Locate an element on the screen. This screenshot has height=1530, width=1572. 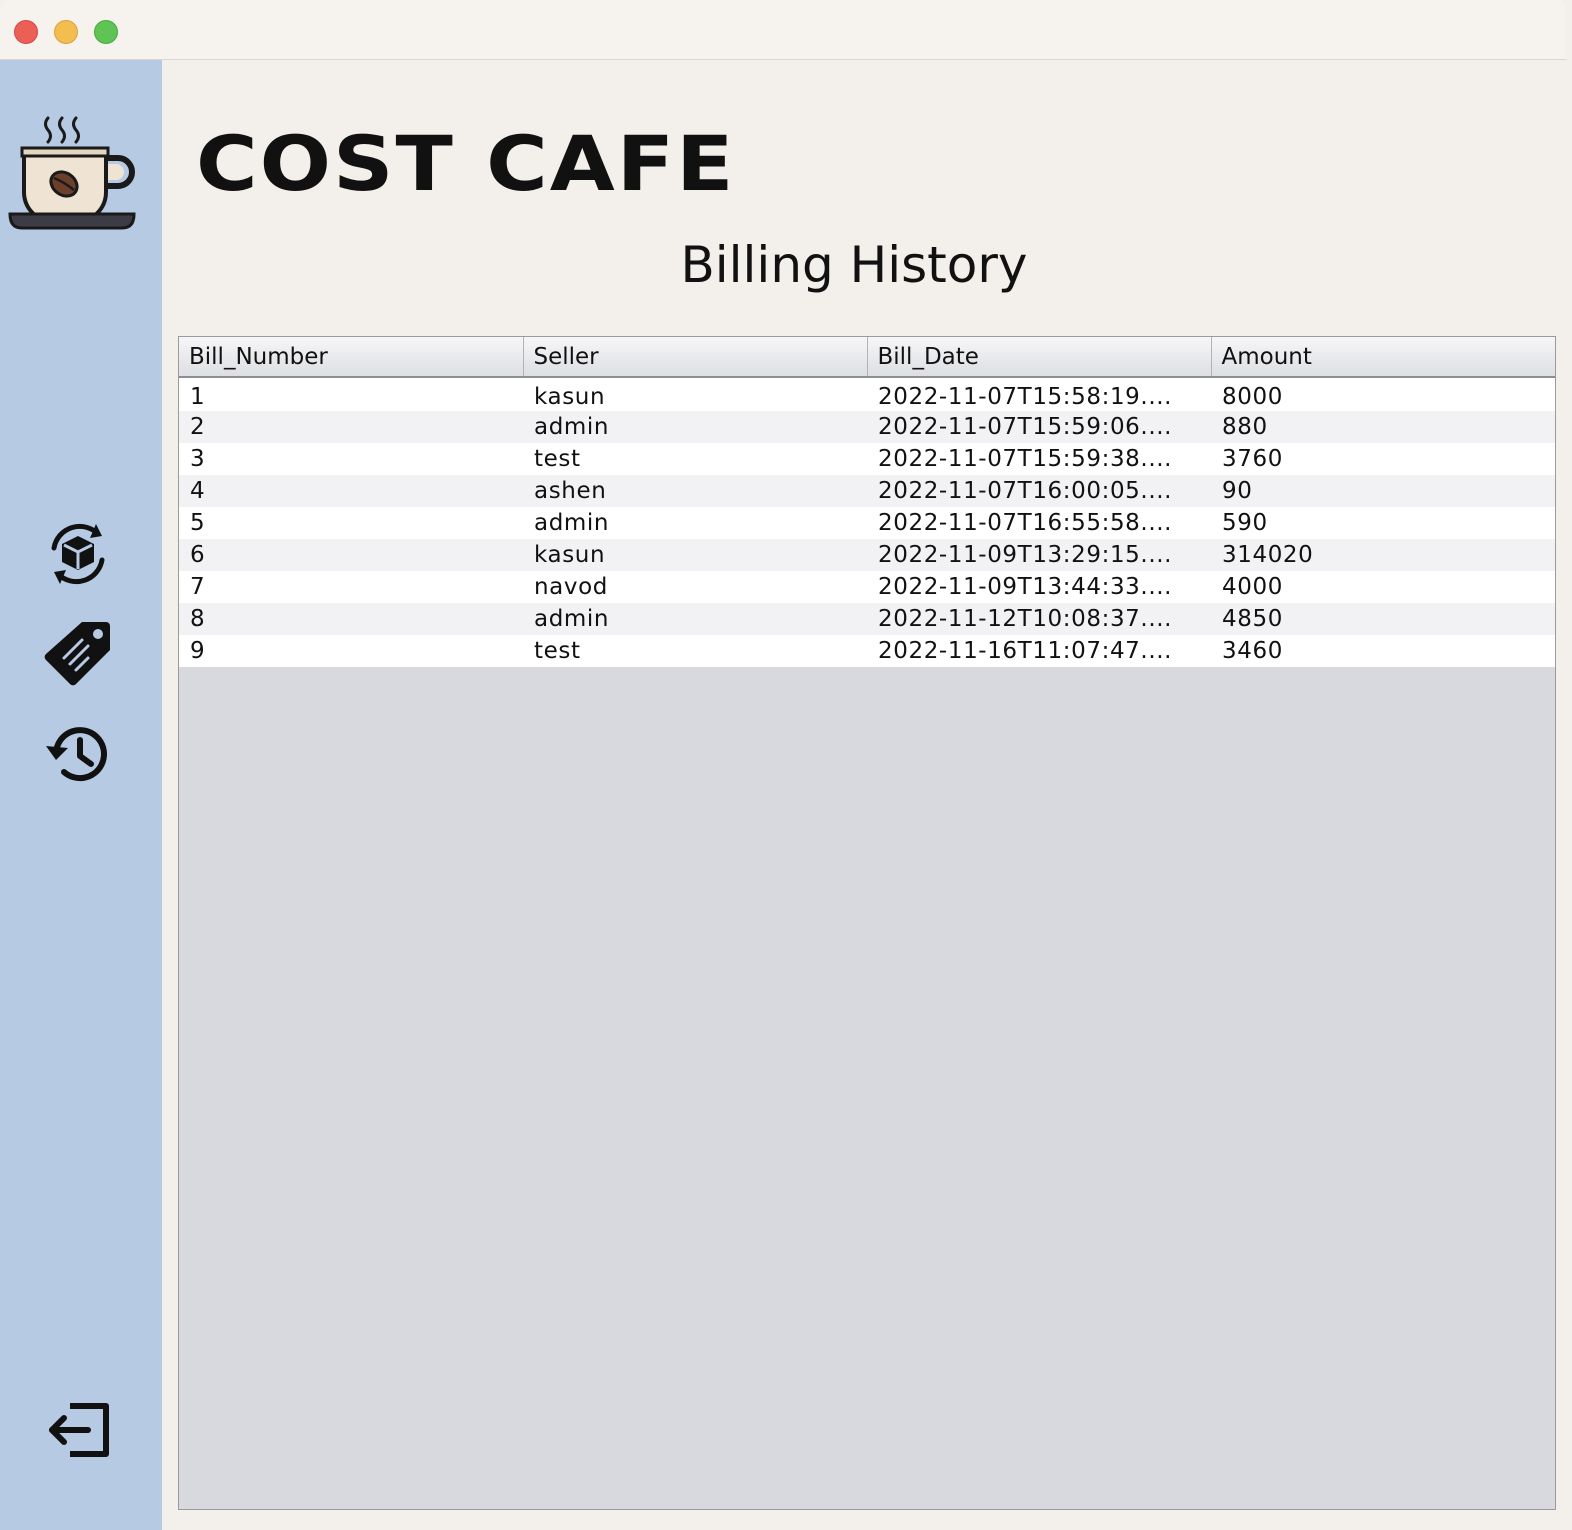
column-header-amount: Amount is located at coordinates (1383, 357).